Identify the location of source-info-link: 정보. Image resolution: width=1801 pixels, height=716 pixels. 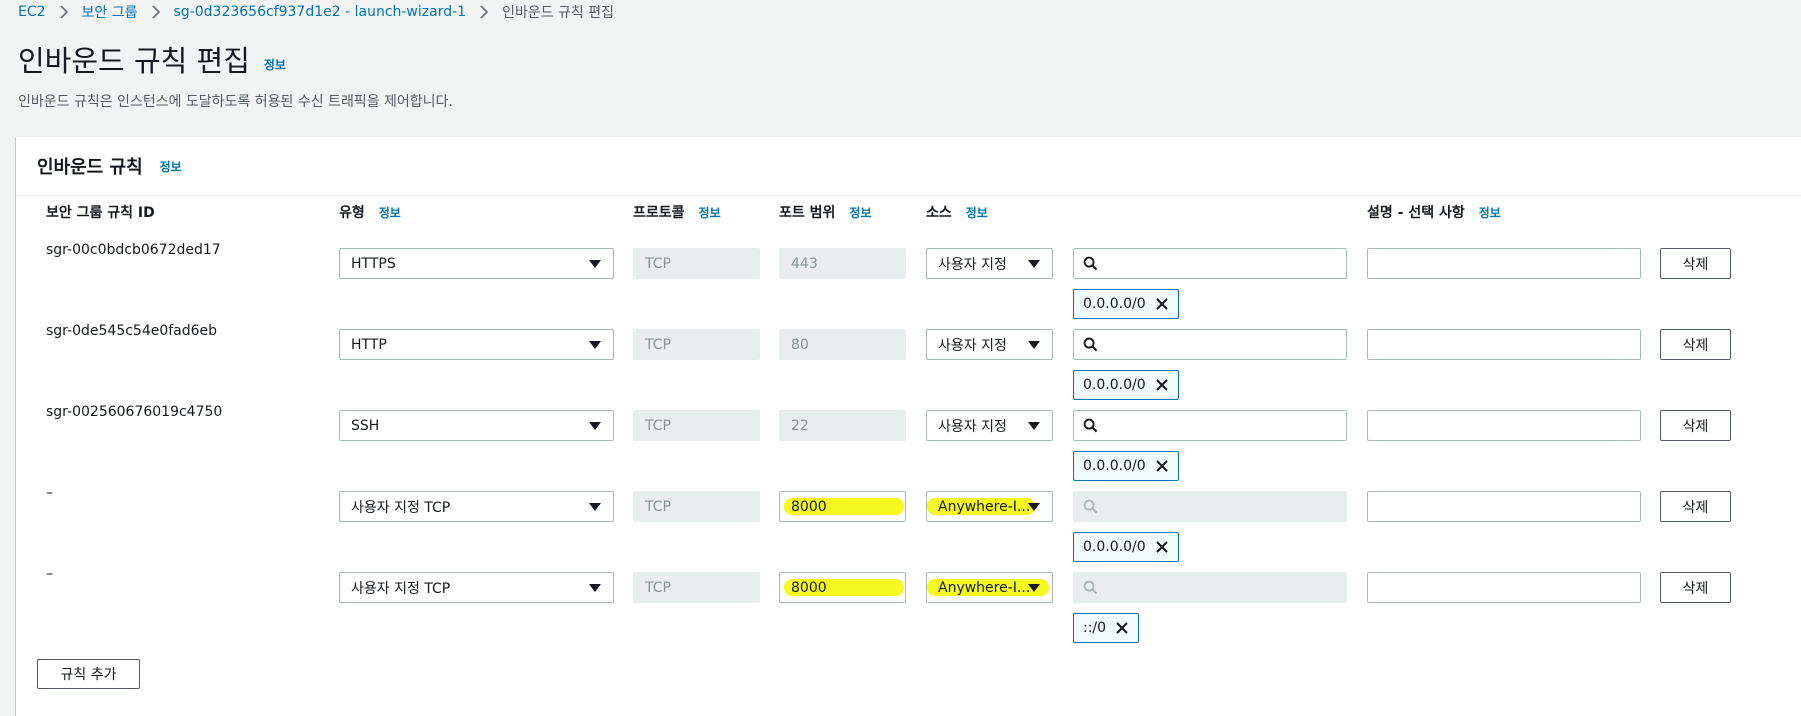
(977, 212).